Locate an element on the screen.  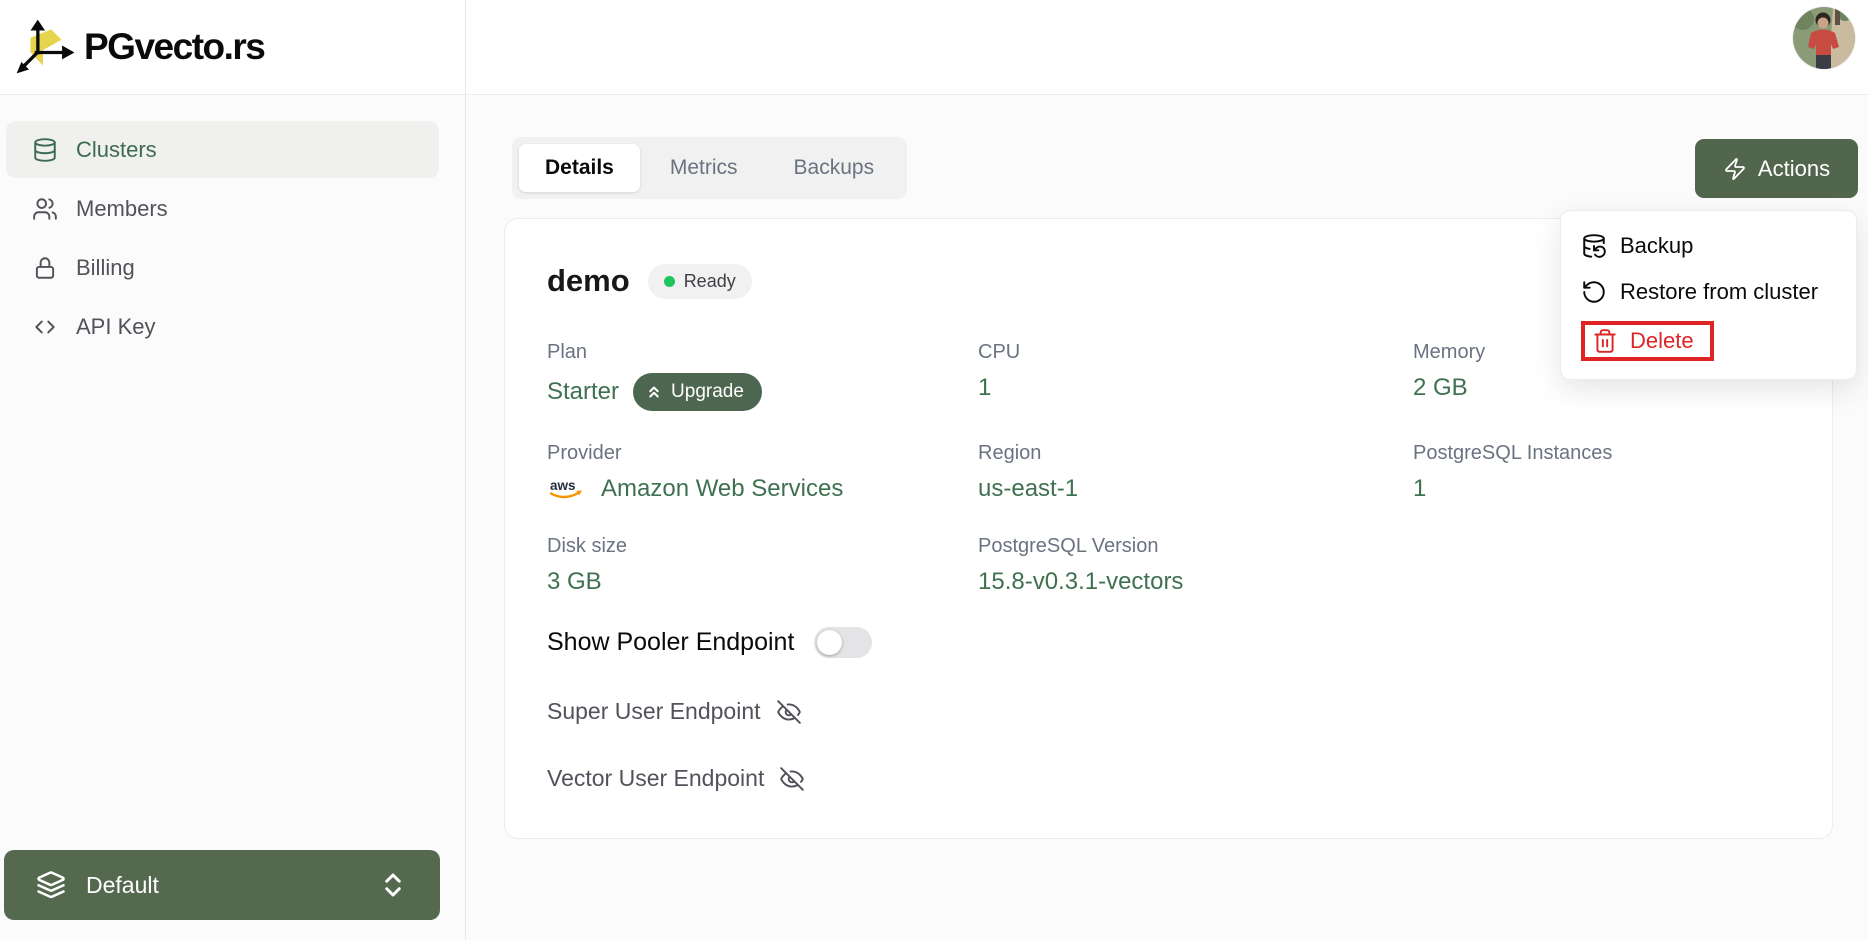
menu-item-label: Restore from cluster is located at coordinates (1719, 291).